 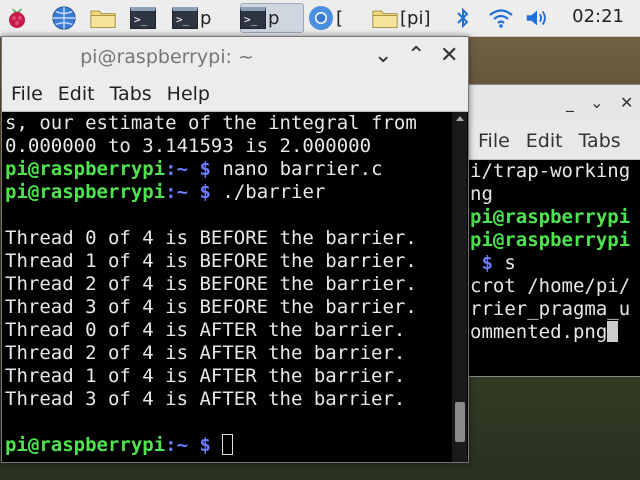 I want to click on terminal-line: ommented.png, so click(x=555, y=332).